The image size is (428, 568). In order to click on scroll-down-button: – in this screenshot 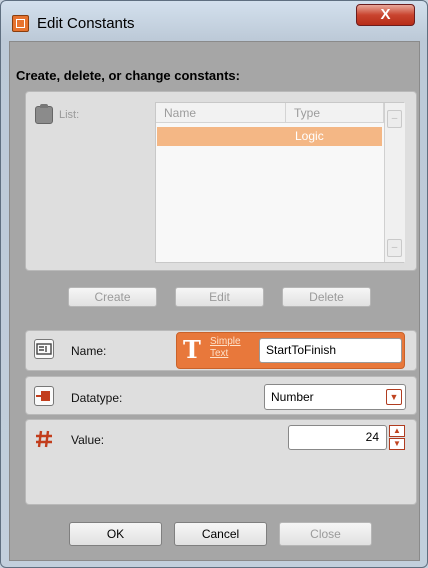, I will do `click(394, 248)`.